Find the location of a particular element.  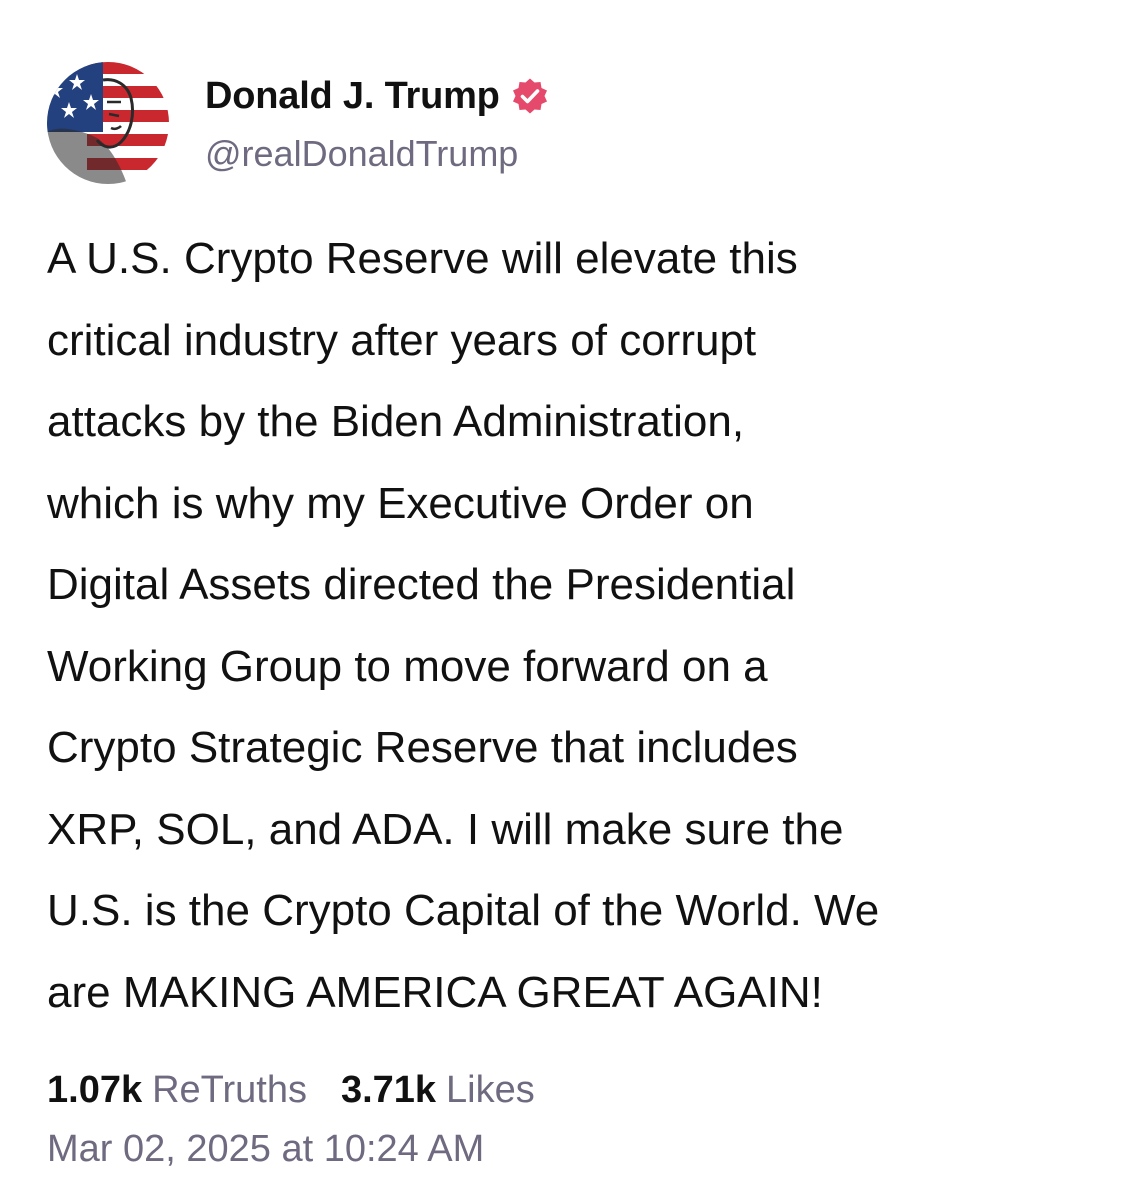

post-body-line: XRP, SOL, and ADA. I will make sure the is located at coordinates (445, 829).